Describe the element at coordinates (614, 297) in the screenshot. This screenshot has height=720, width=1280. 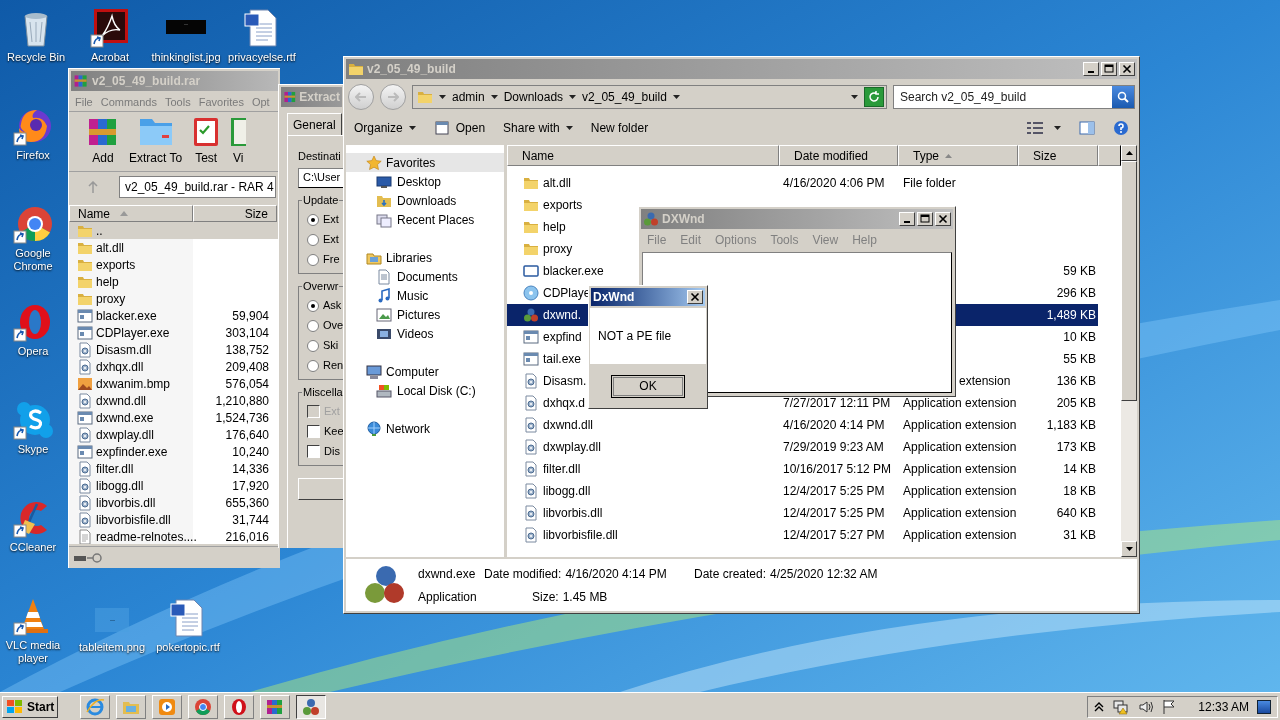
I see `window-title: DxWnd` at that location.